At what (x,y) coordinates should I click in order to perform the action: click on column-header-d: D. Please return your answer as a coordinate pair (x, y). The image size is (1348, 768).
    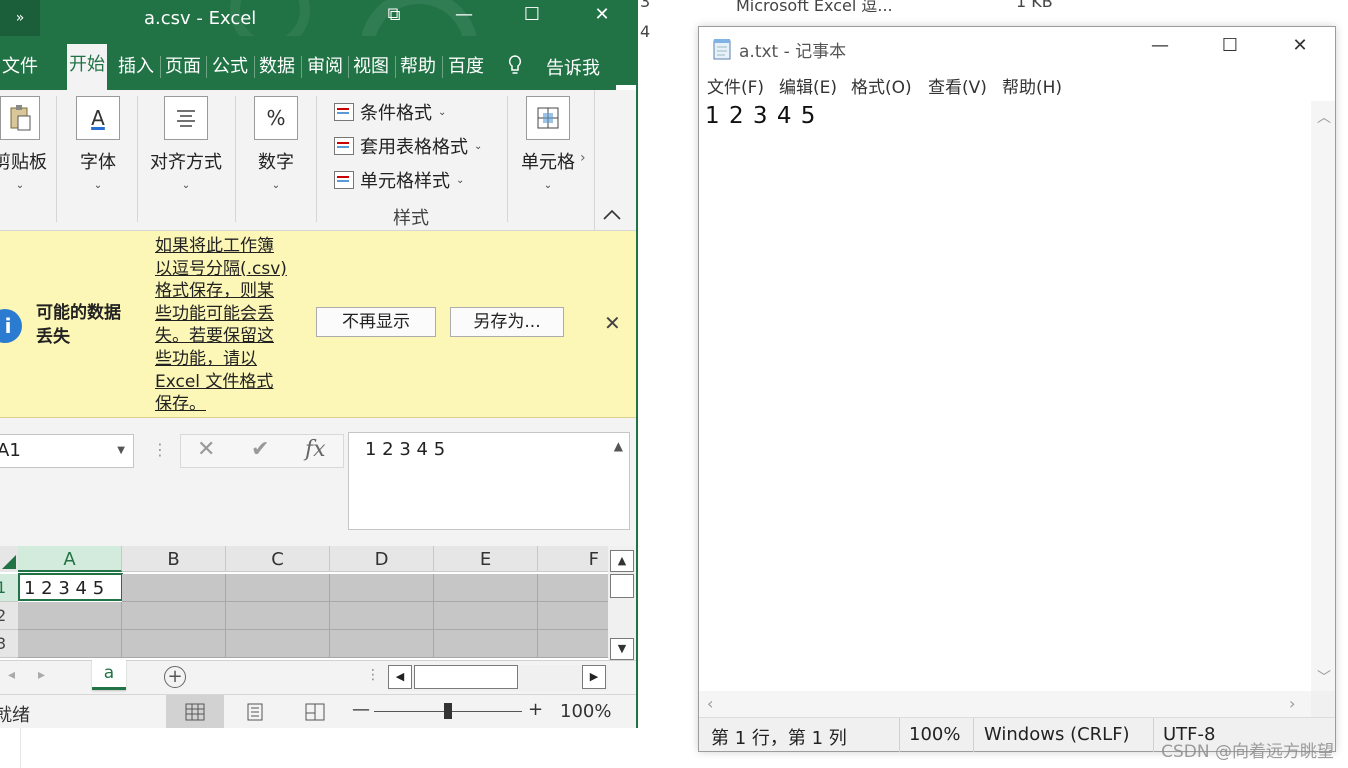
    Looking at the image, I should click on (382, 559).